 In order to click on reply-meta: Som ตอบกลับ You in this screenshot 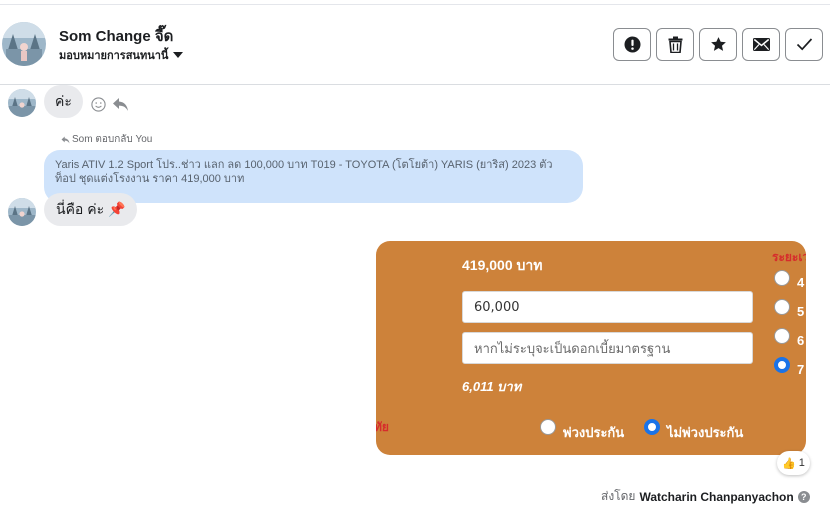, I will do `click(106, 139)`.